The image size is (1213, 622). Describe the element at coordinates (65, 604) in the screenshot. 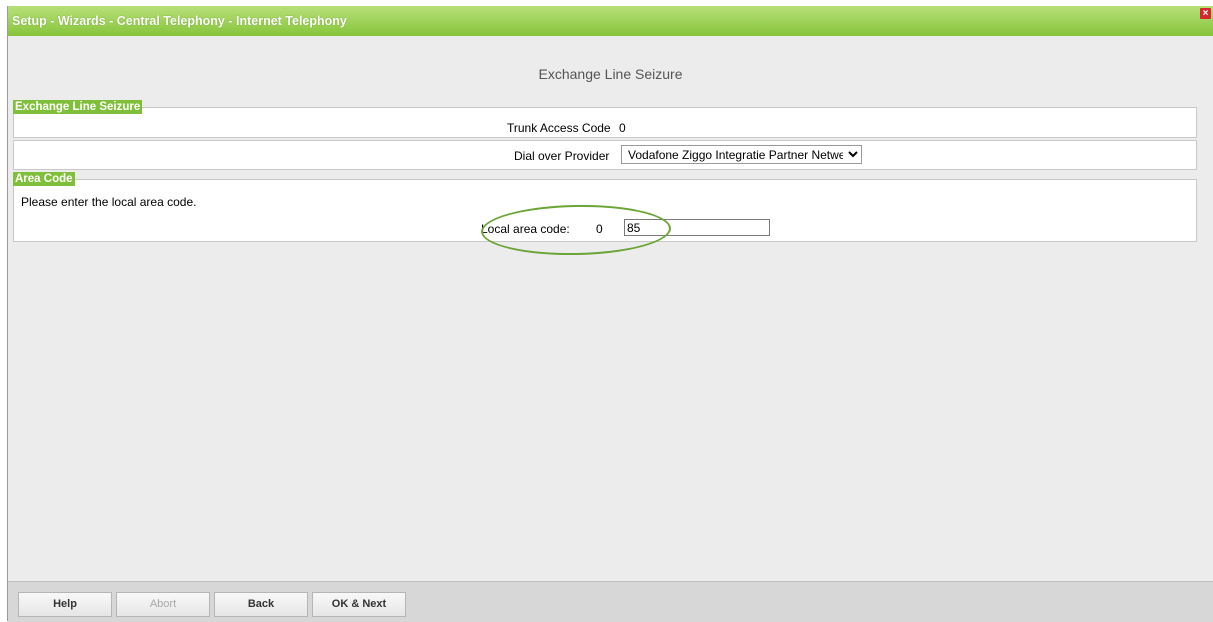

I see `help-button: Help` at that location.